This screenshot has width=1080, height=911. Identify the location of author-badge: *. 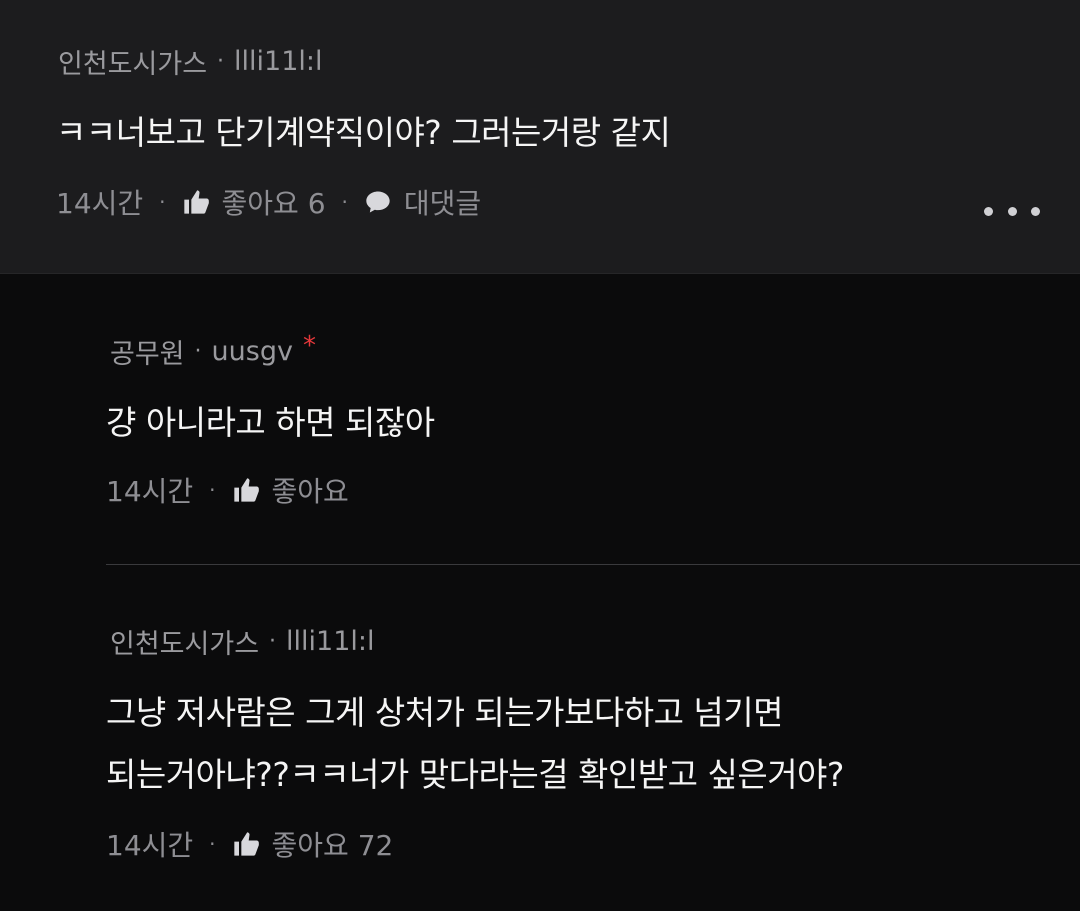
(309, 345).